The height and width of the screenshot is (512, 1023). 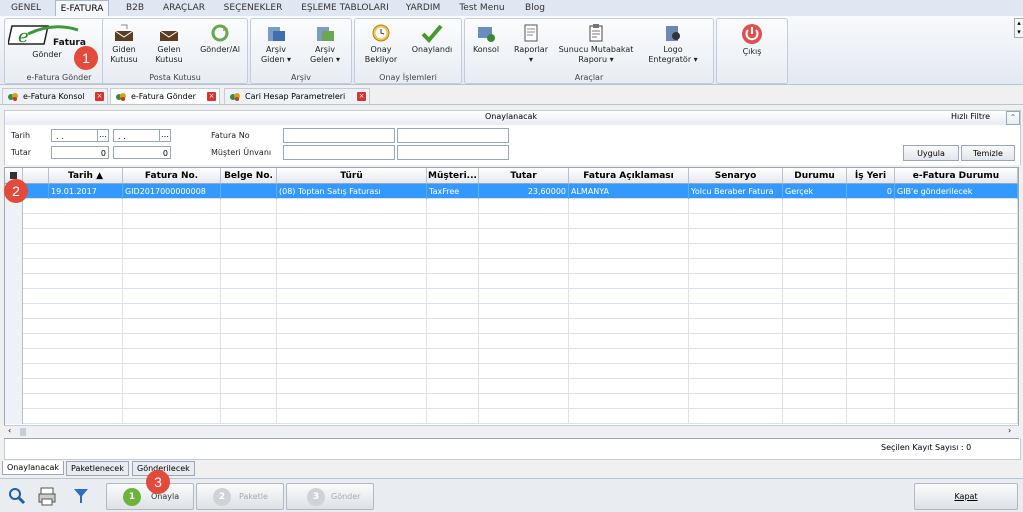 I want to click on onay-bekliyor-button: Onay Bekliyor, so click(x=381, y=44).